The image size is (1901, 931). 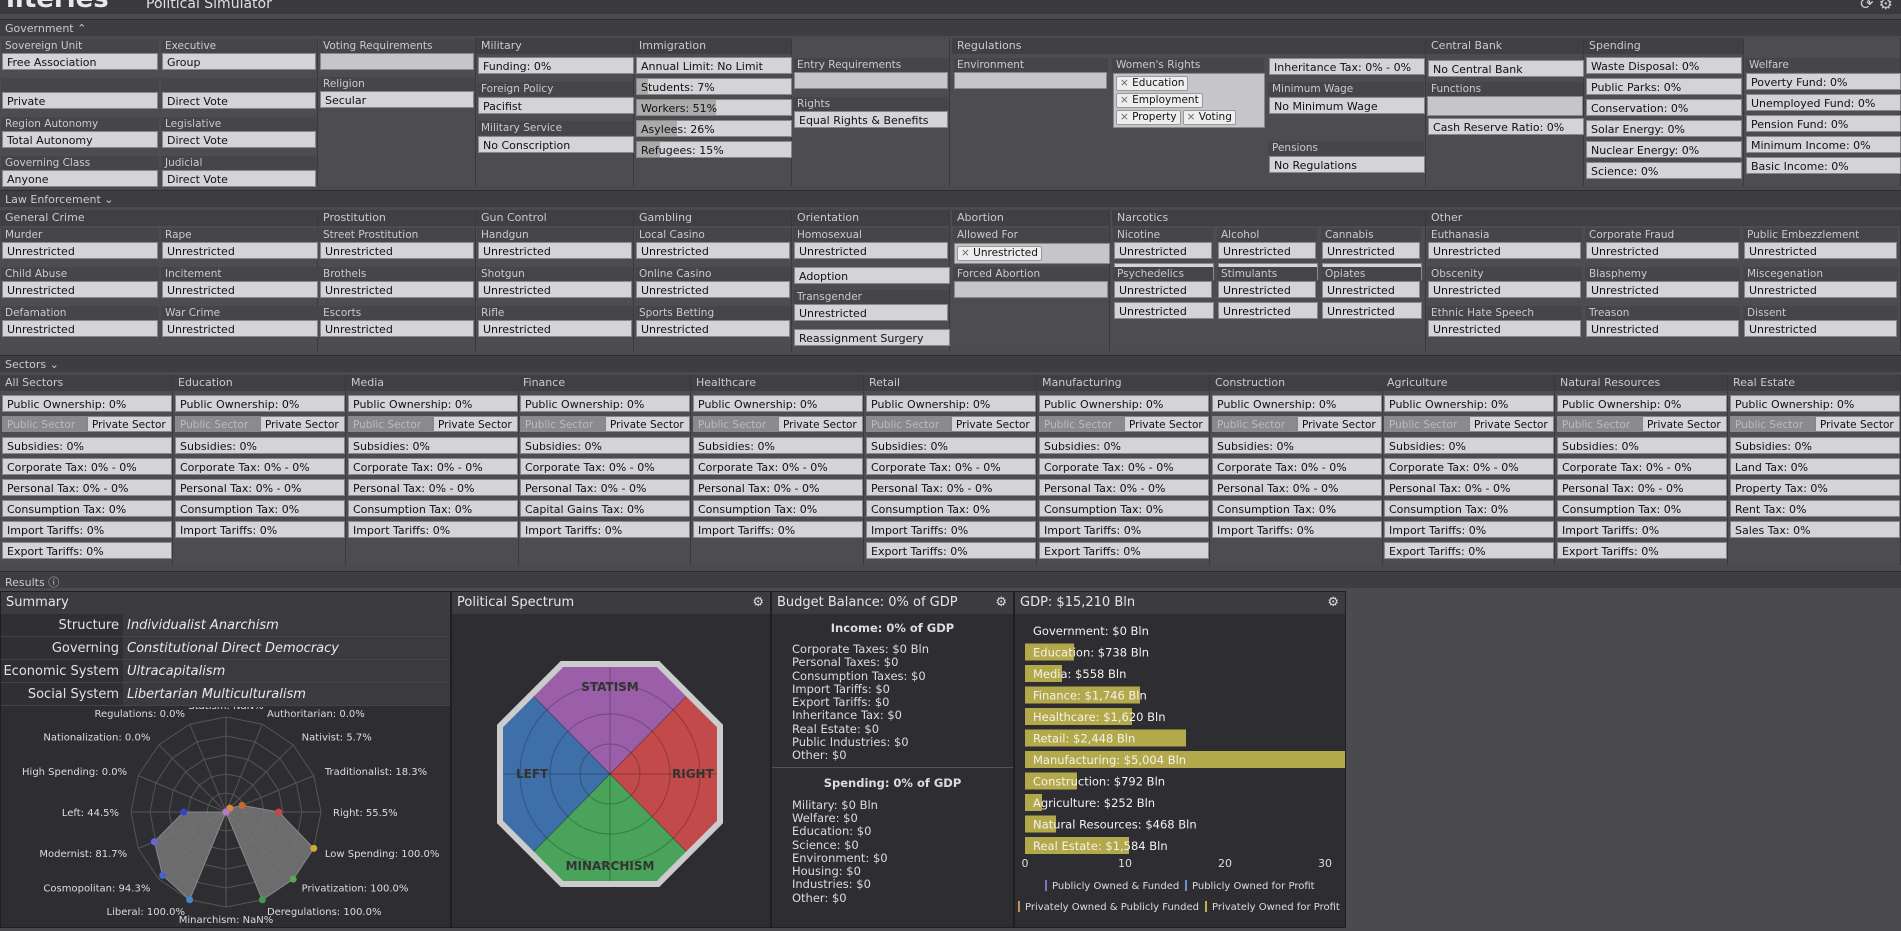 What do you see at coordinates (1664, 107) in the screenshot?
I see `spending-slider: Conservation: 0%` at bounding box center [1664, 107].